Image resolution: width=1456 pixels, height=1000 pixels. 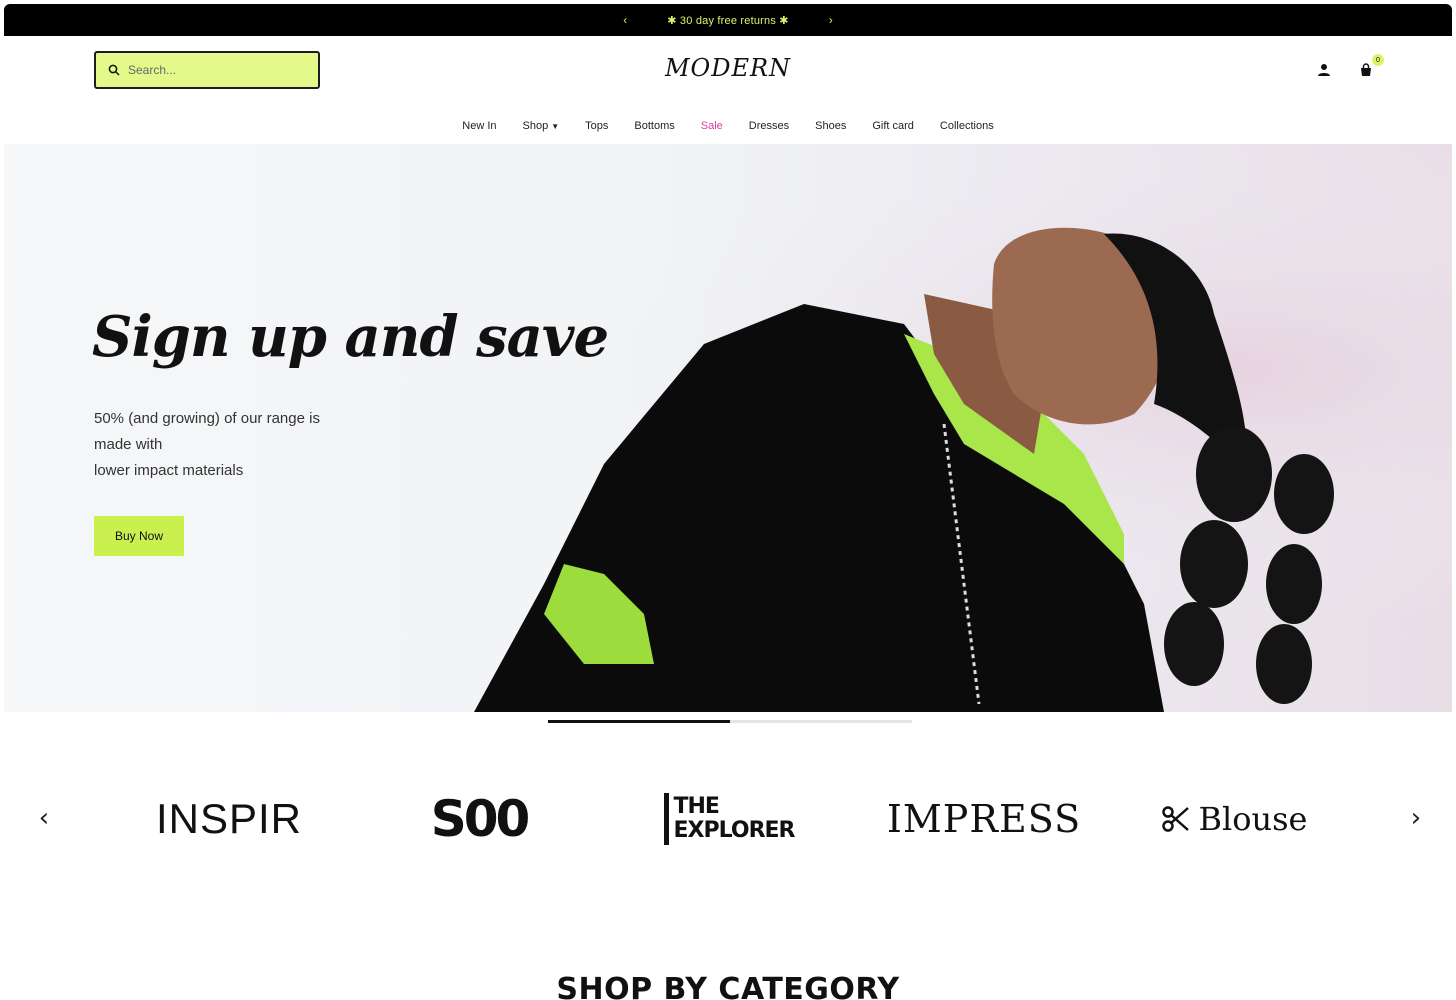 What do you see at coordinates (44, 818) in the screenshot?
I see `chevron-left-icon: ‹` at bounding box center [44, 818].